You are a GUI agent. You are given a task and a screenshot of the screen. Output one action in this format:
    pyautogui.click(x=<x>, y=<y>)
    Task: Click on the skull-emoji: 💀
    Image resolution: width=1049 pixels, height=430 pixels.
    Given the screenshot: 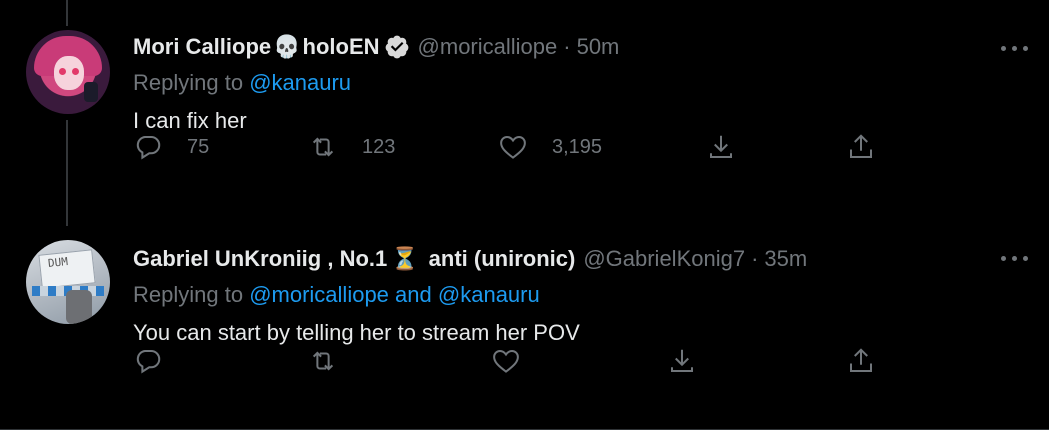 What is the action you would take?
    pyautogui.click(x=287, y=46)
    